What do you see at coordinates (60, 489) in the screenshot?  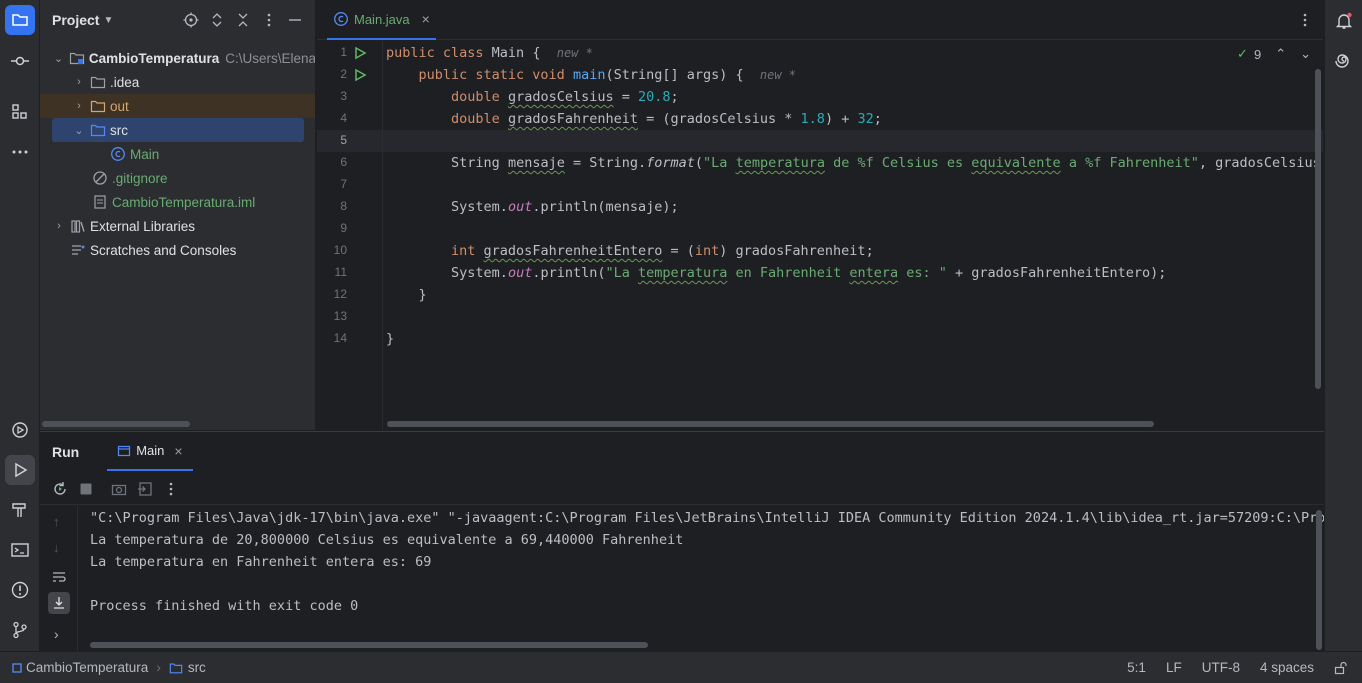 I see `rerun-icon` at bounding box center [60, 489].